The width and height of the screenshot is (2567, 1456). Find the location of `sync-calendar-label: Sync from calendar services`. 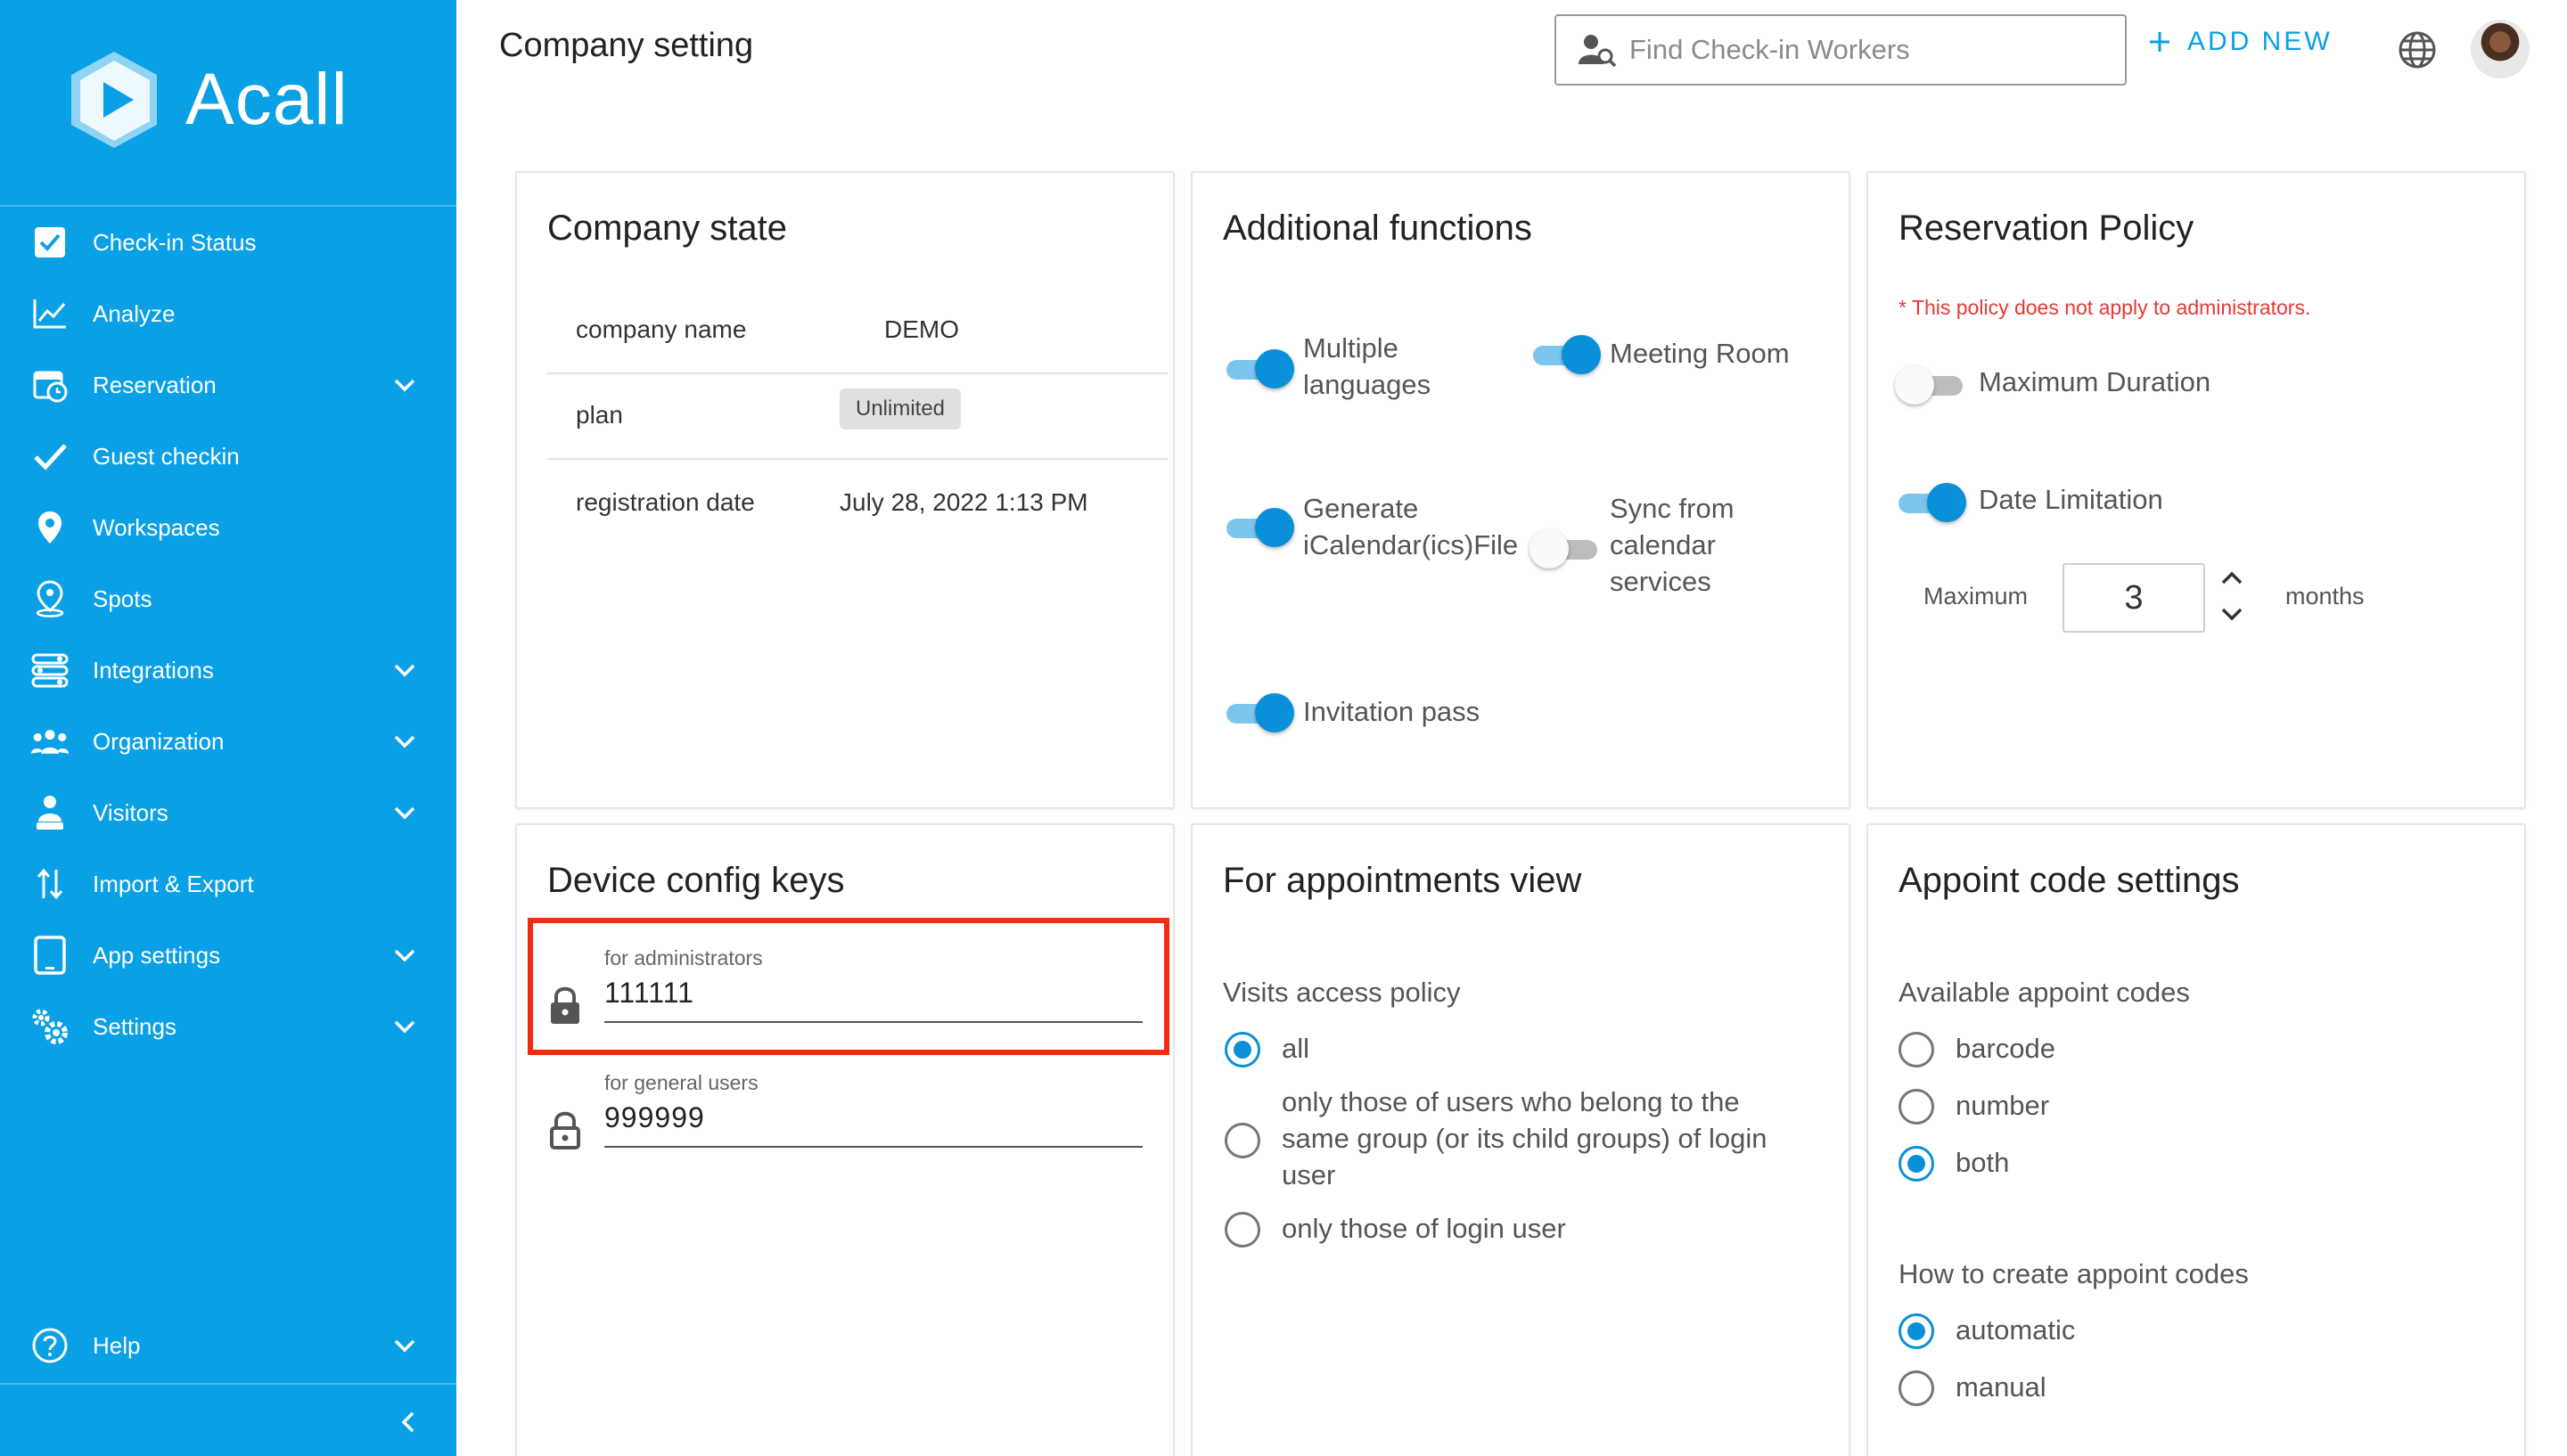

sync-calendar-label: Sync from calendar services is located at coordinates (1673, 545).